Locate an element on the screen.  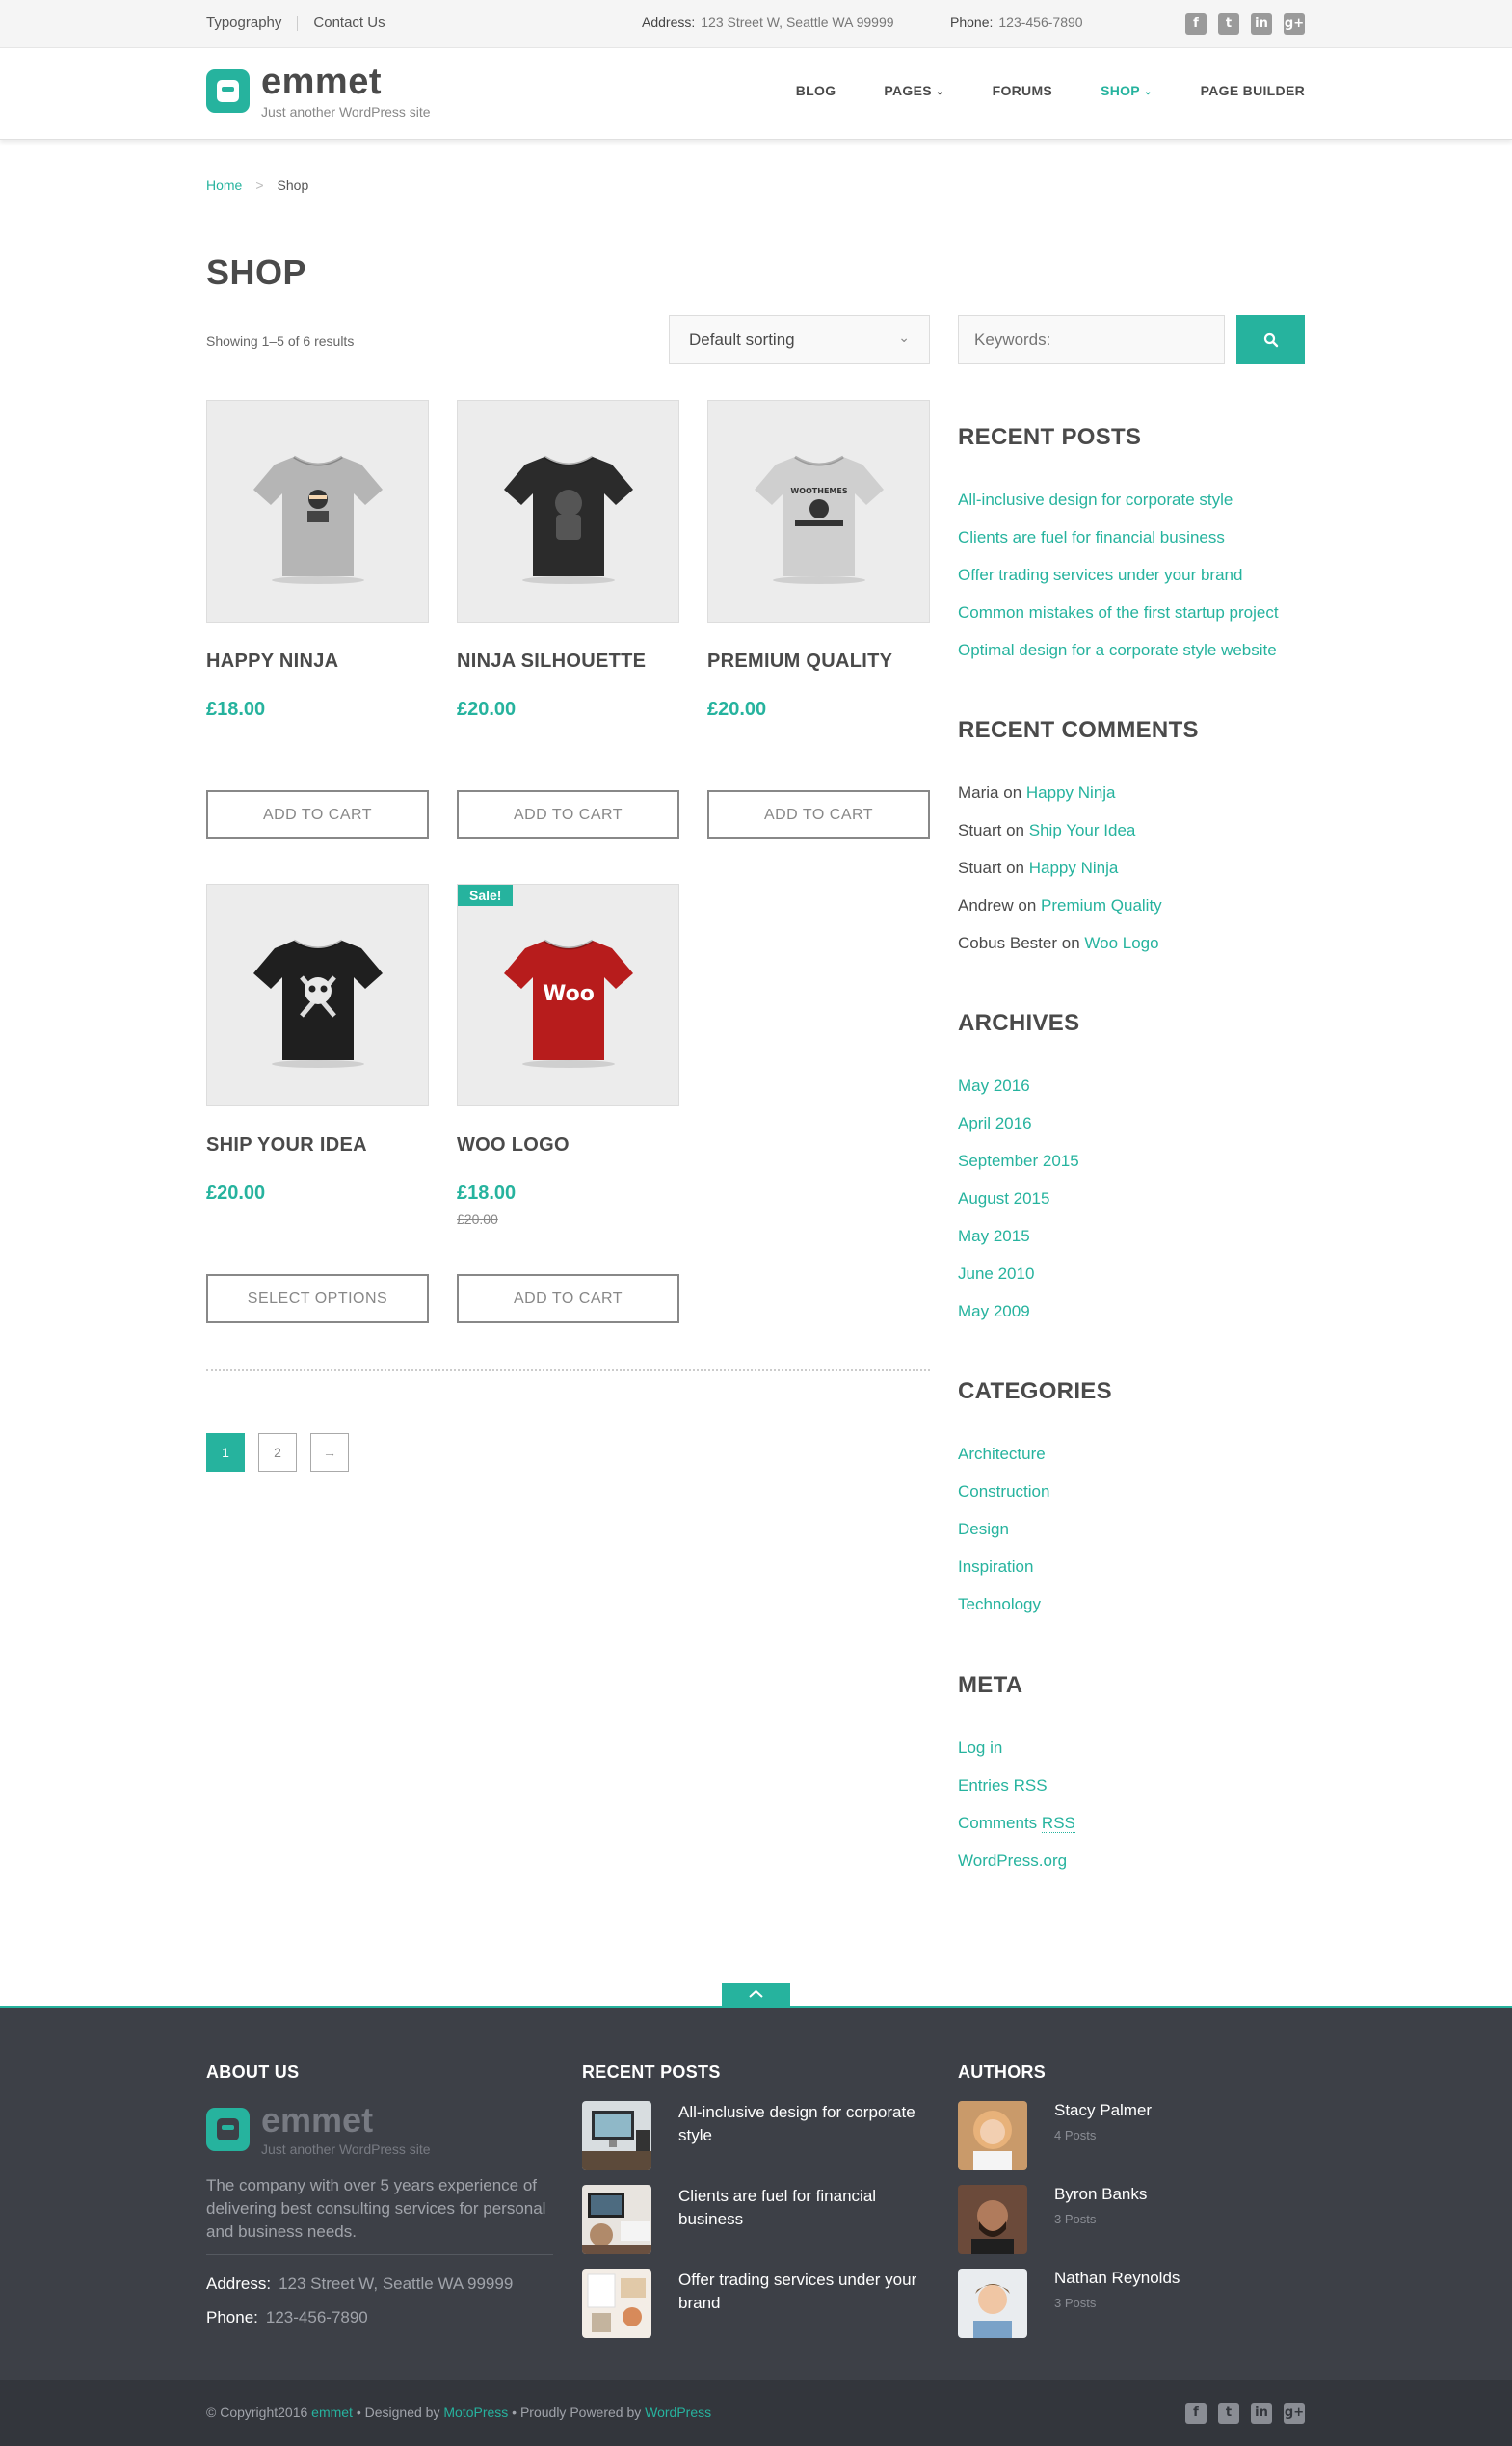
author-name: Stacy Palmer is located at coordinates (1103, 2110).